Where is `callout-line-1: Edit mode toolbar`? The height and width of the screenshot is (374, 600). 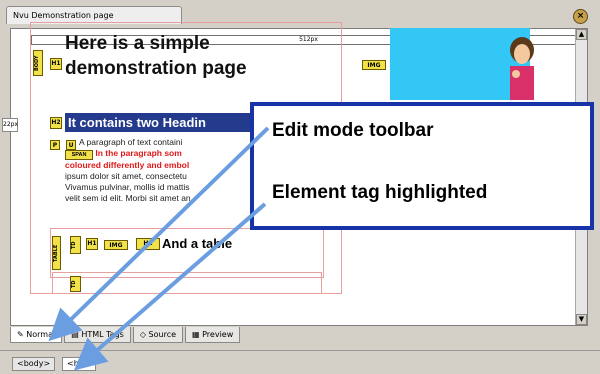 callout-line-1: Edit mode toolbar is located at coordinates (353, 130).